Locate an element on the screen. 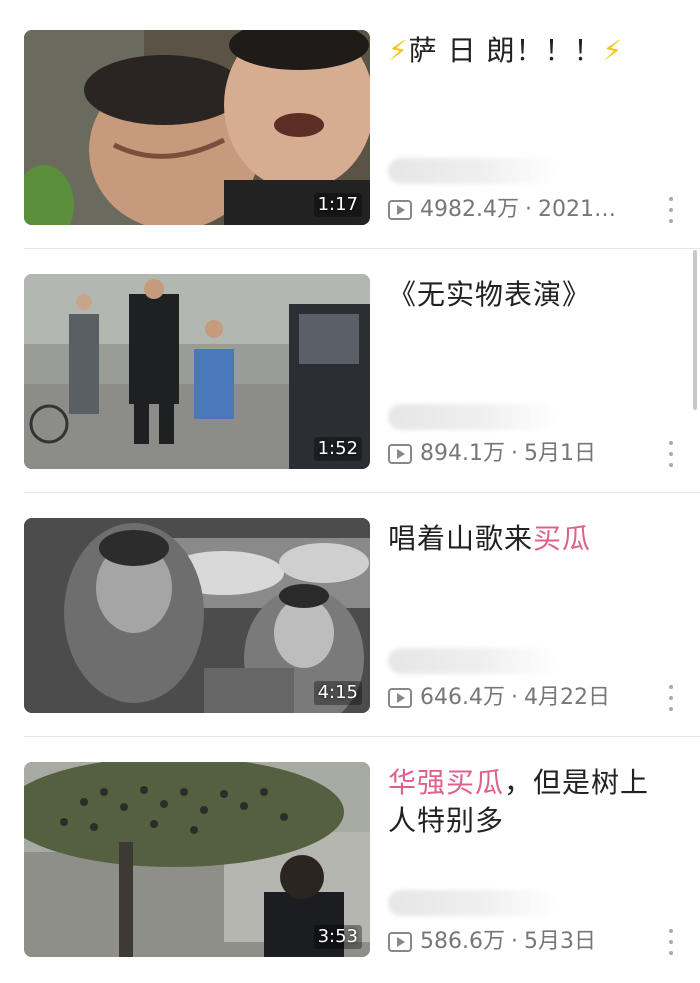  upload-date: 4月22日 is located at coordinates (566, 697).